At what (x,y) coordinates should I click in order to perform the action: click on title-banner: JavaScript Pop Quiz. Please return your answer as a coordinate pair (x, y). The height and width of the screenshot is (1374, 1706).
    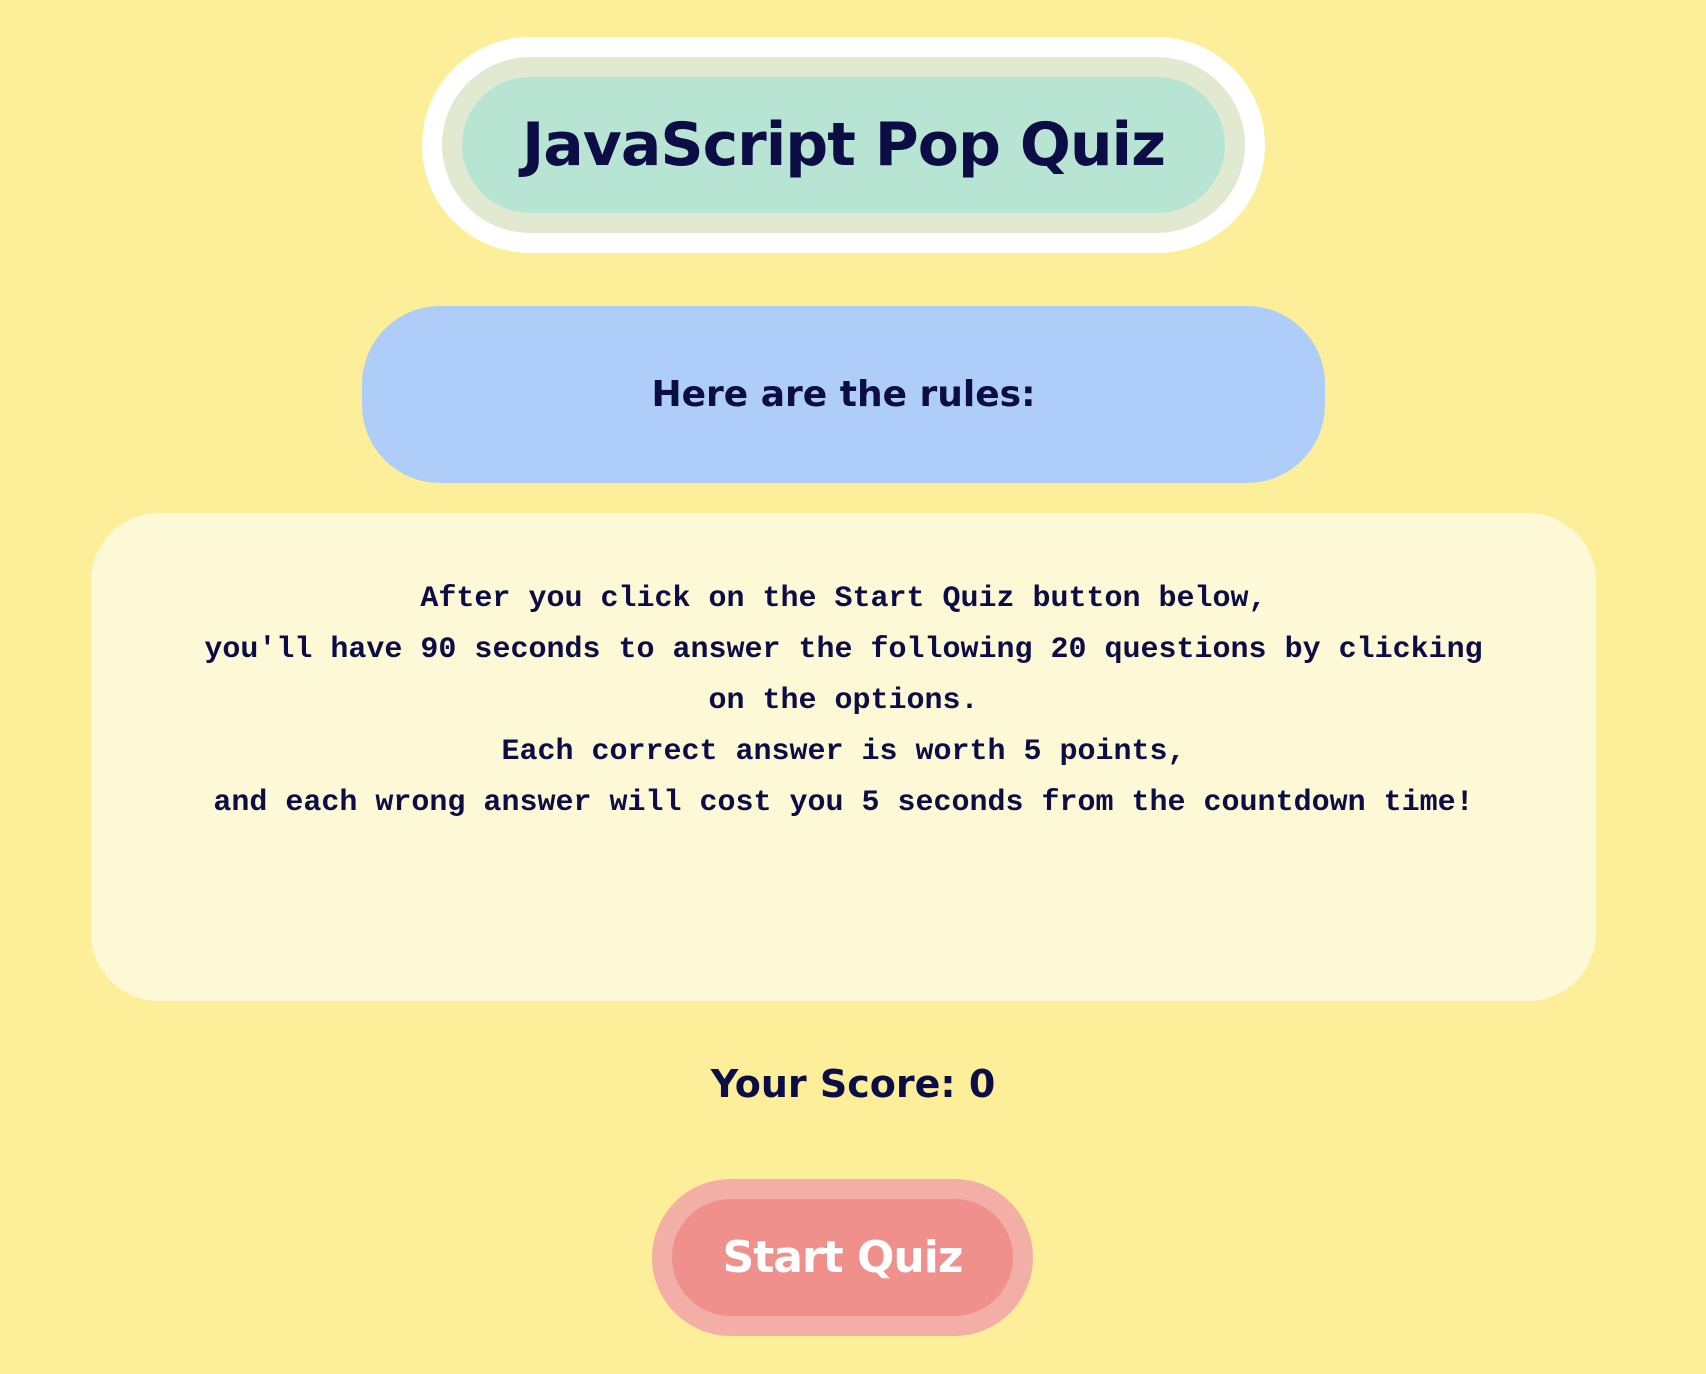
    Looking at the image, I should click on (843, 145).